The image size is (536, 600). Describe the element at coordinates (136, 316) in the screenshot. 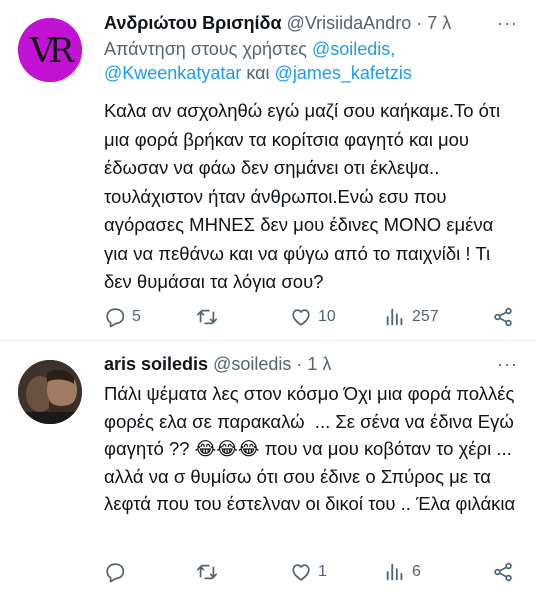

I see `reply-count: 5` at that location.